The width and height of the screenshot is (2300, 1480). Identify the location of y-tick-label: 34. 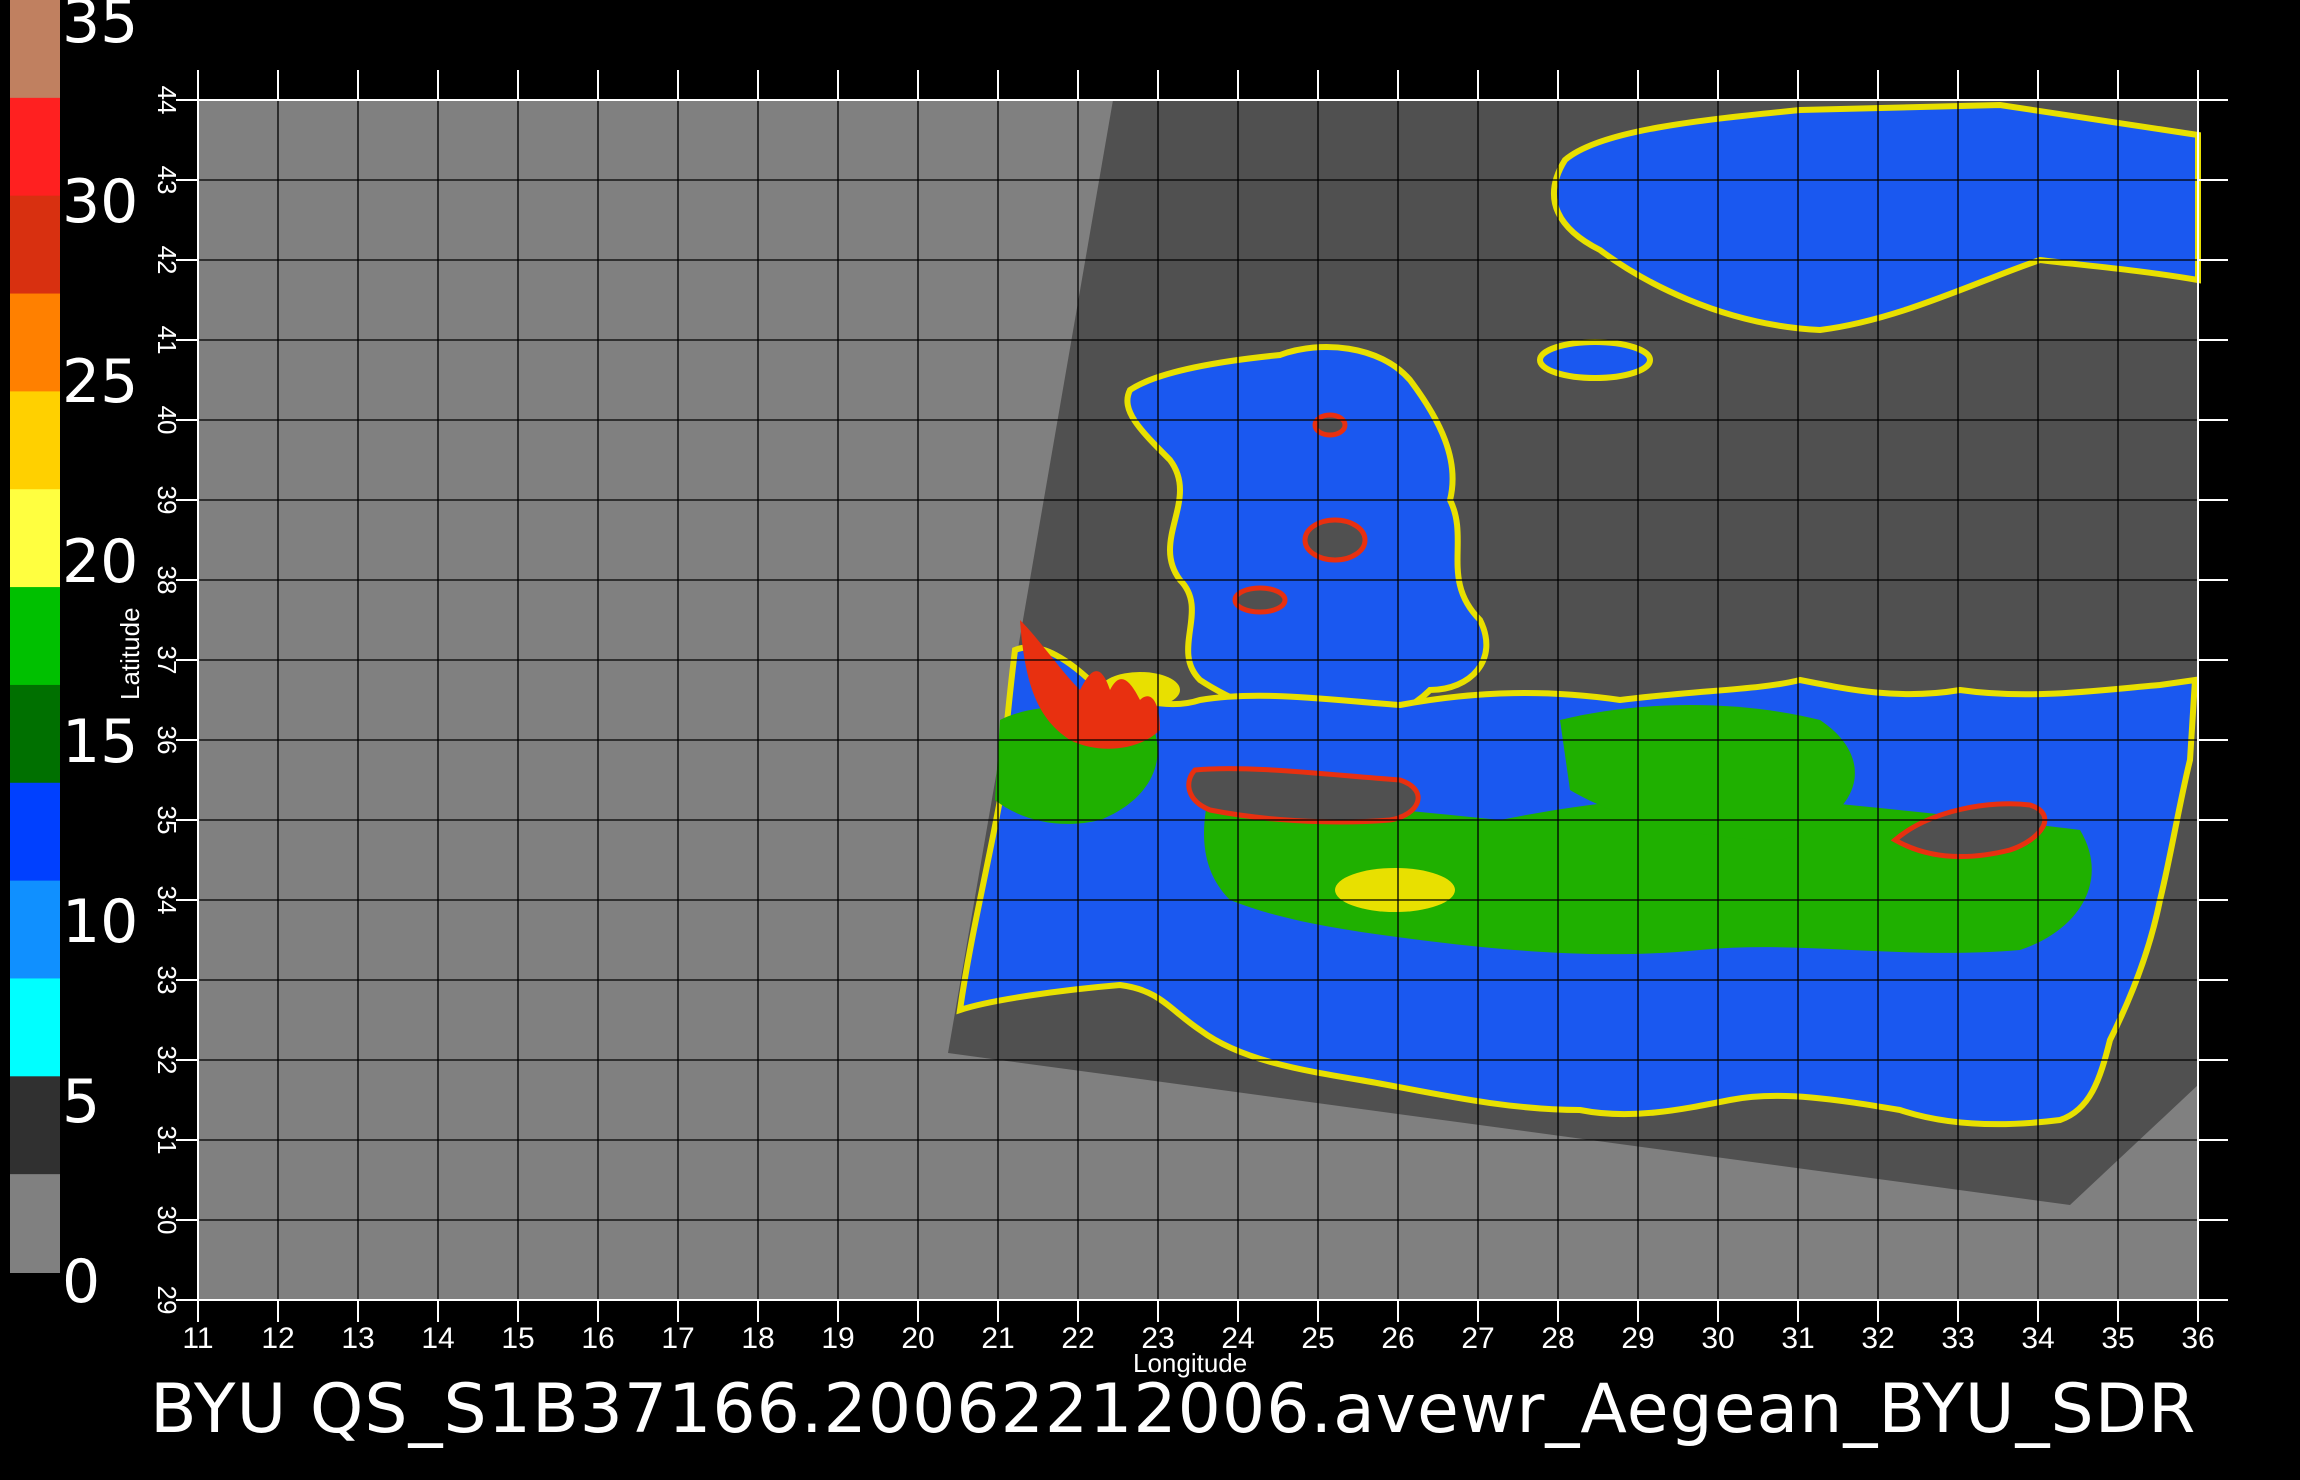
(167, 900).